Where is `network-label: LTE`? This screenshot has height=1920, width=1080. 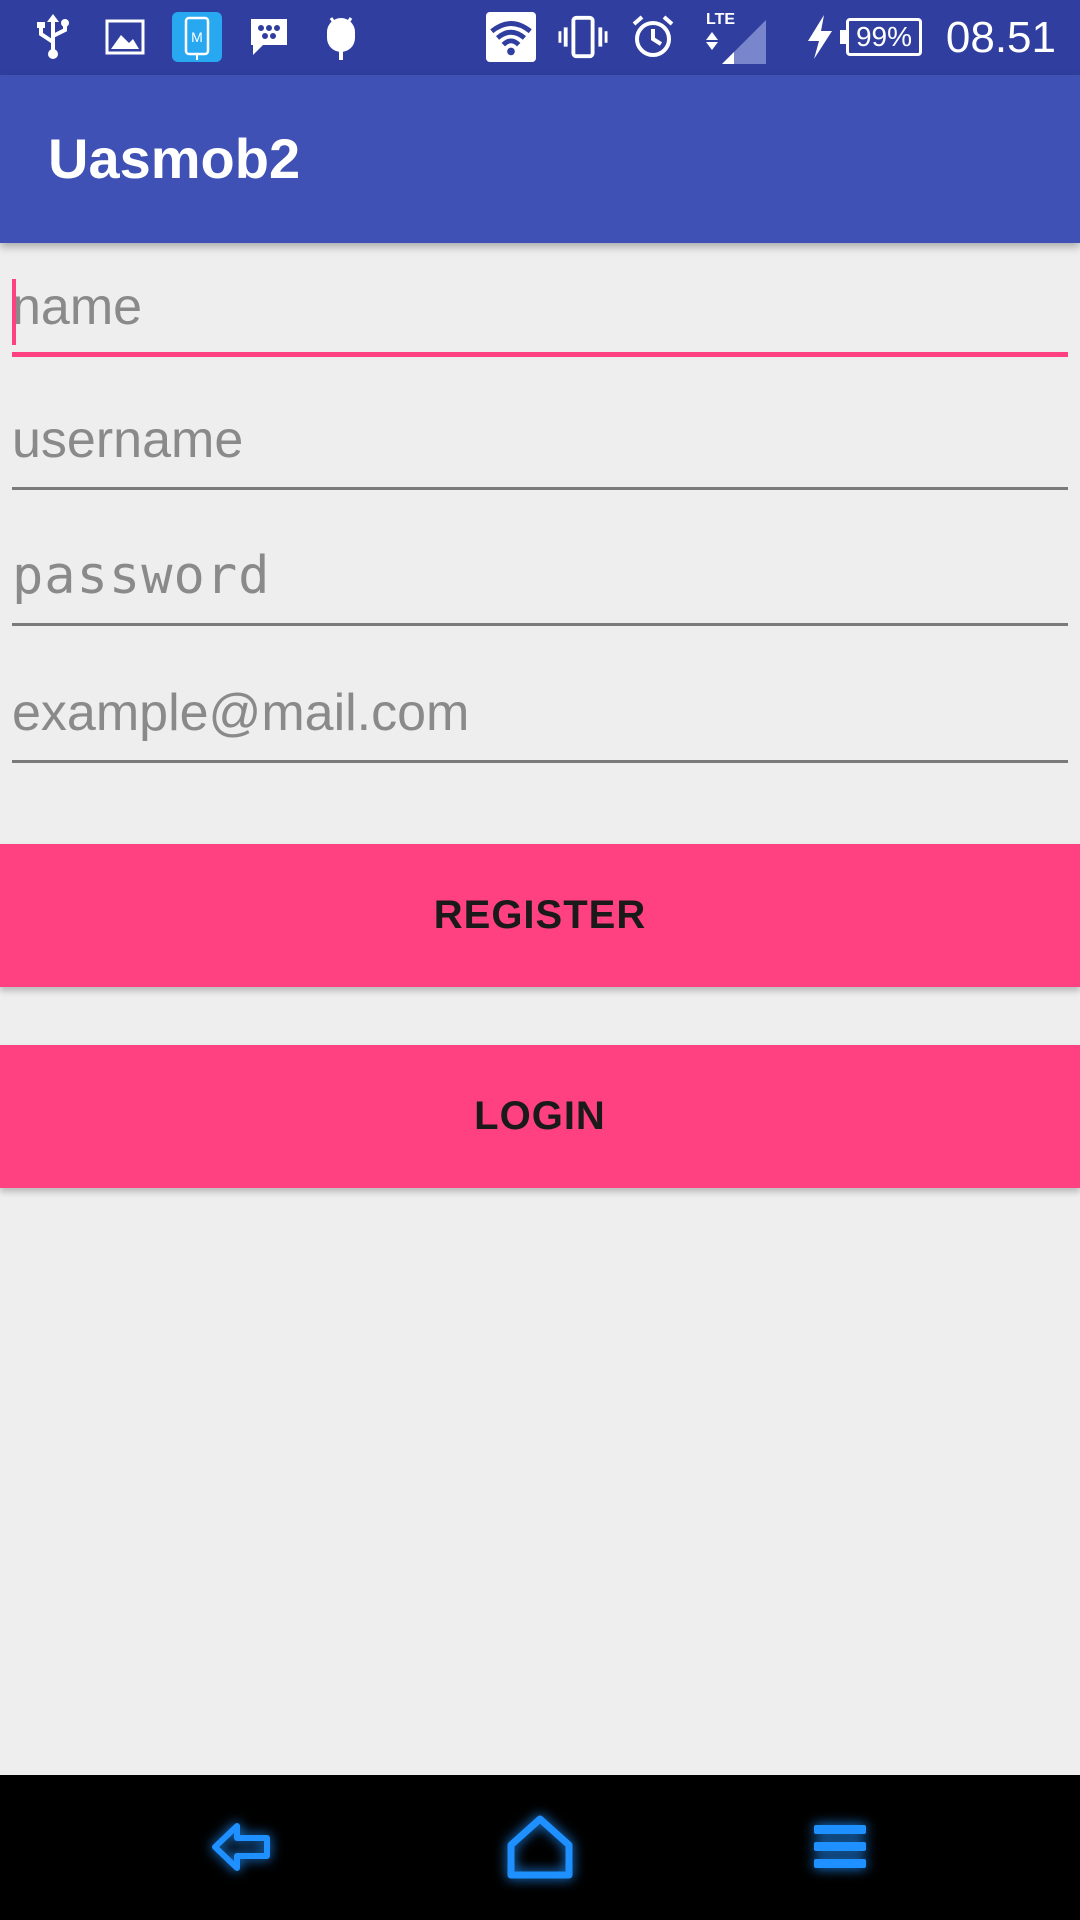 network-label: LTE is located at coordinates (720, 19).